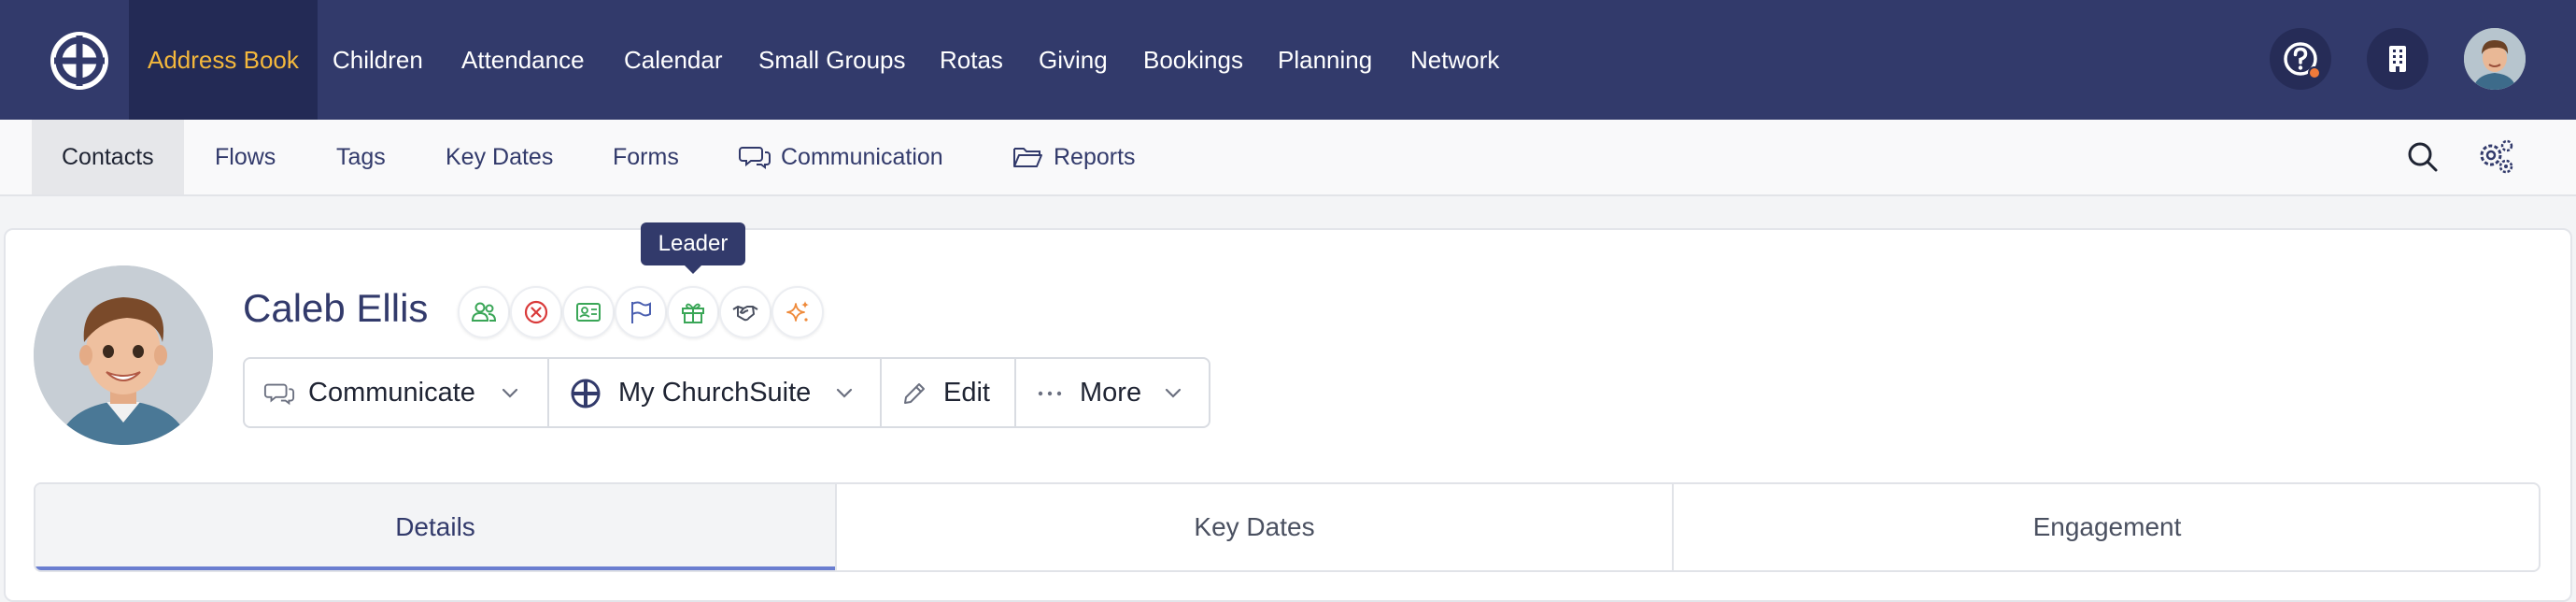 The image size is (2576, 602). Describe the element at coordinates (693, 269) in the screenshot. I see `tooltip-arrow` at that location.